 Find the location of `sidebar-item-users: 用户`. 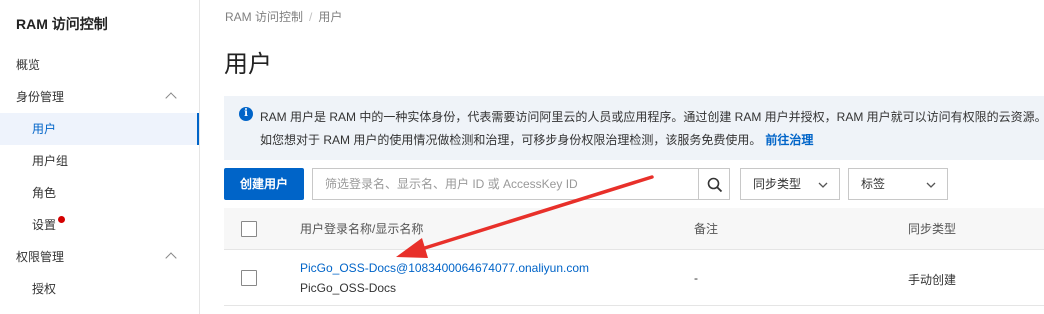

sidebar-item-users: 用户 is located at coordinates (99, 129).